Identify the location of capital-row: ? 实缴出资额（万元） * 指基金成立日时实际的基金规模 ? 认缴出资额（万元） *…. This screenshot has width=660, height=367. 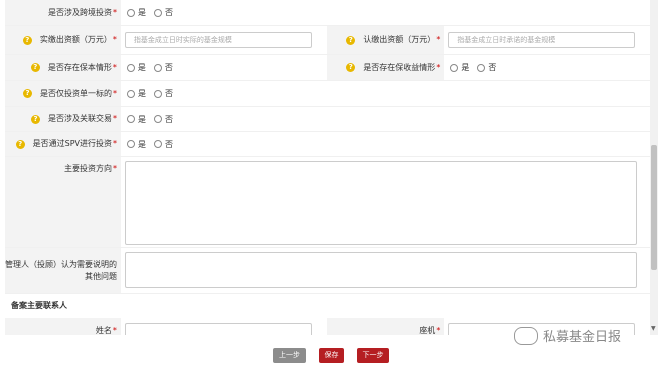
(327, 40).